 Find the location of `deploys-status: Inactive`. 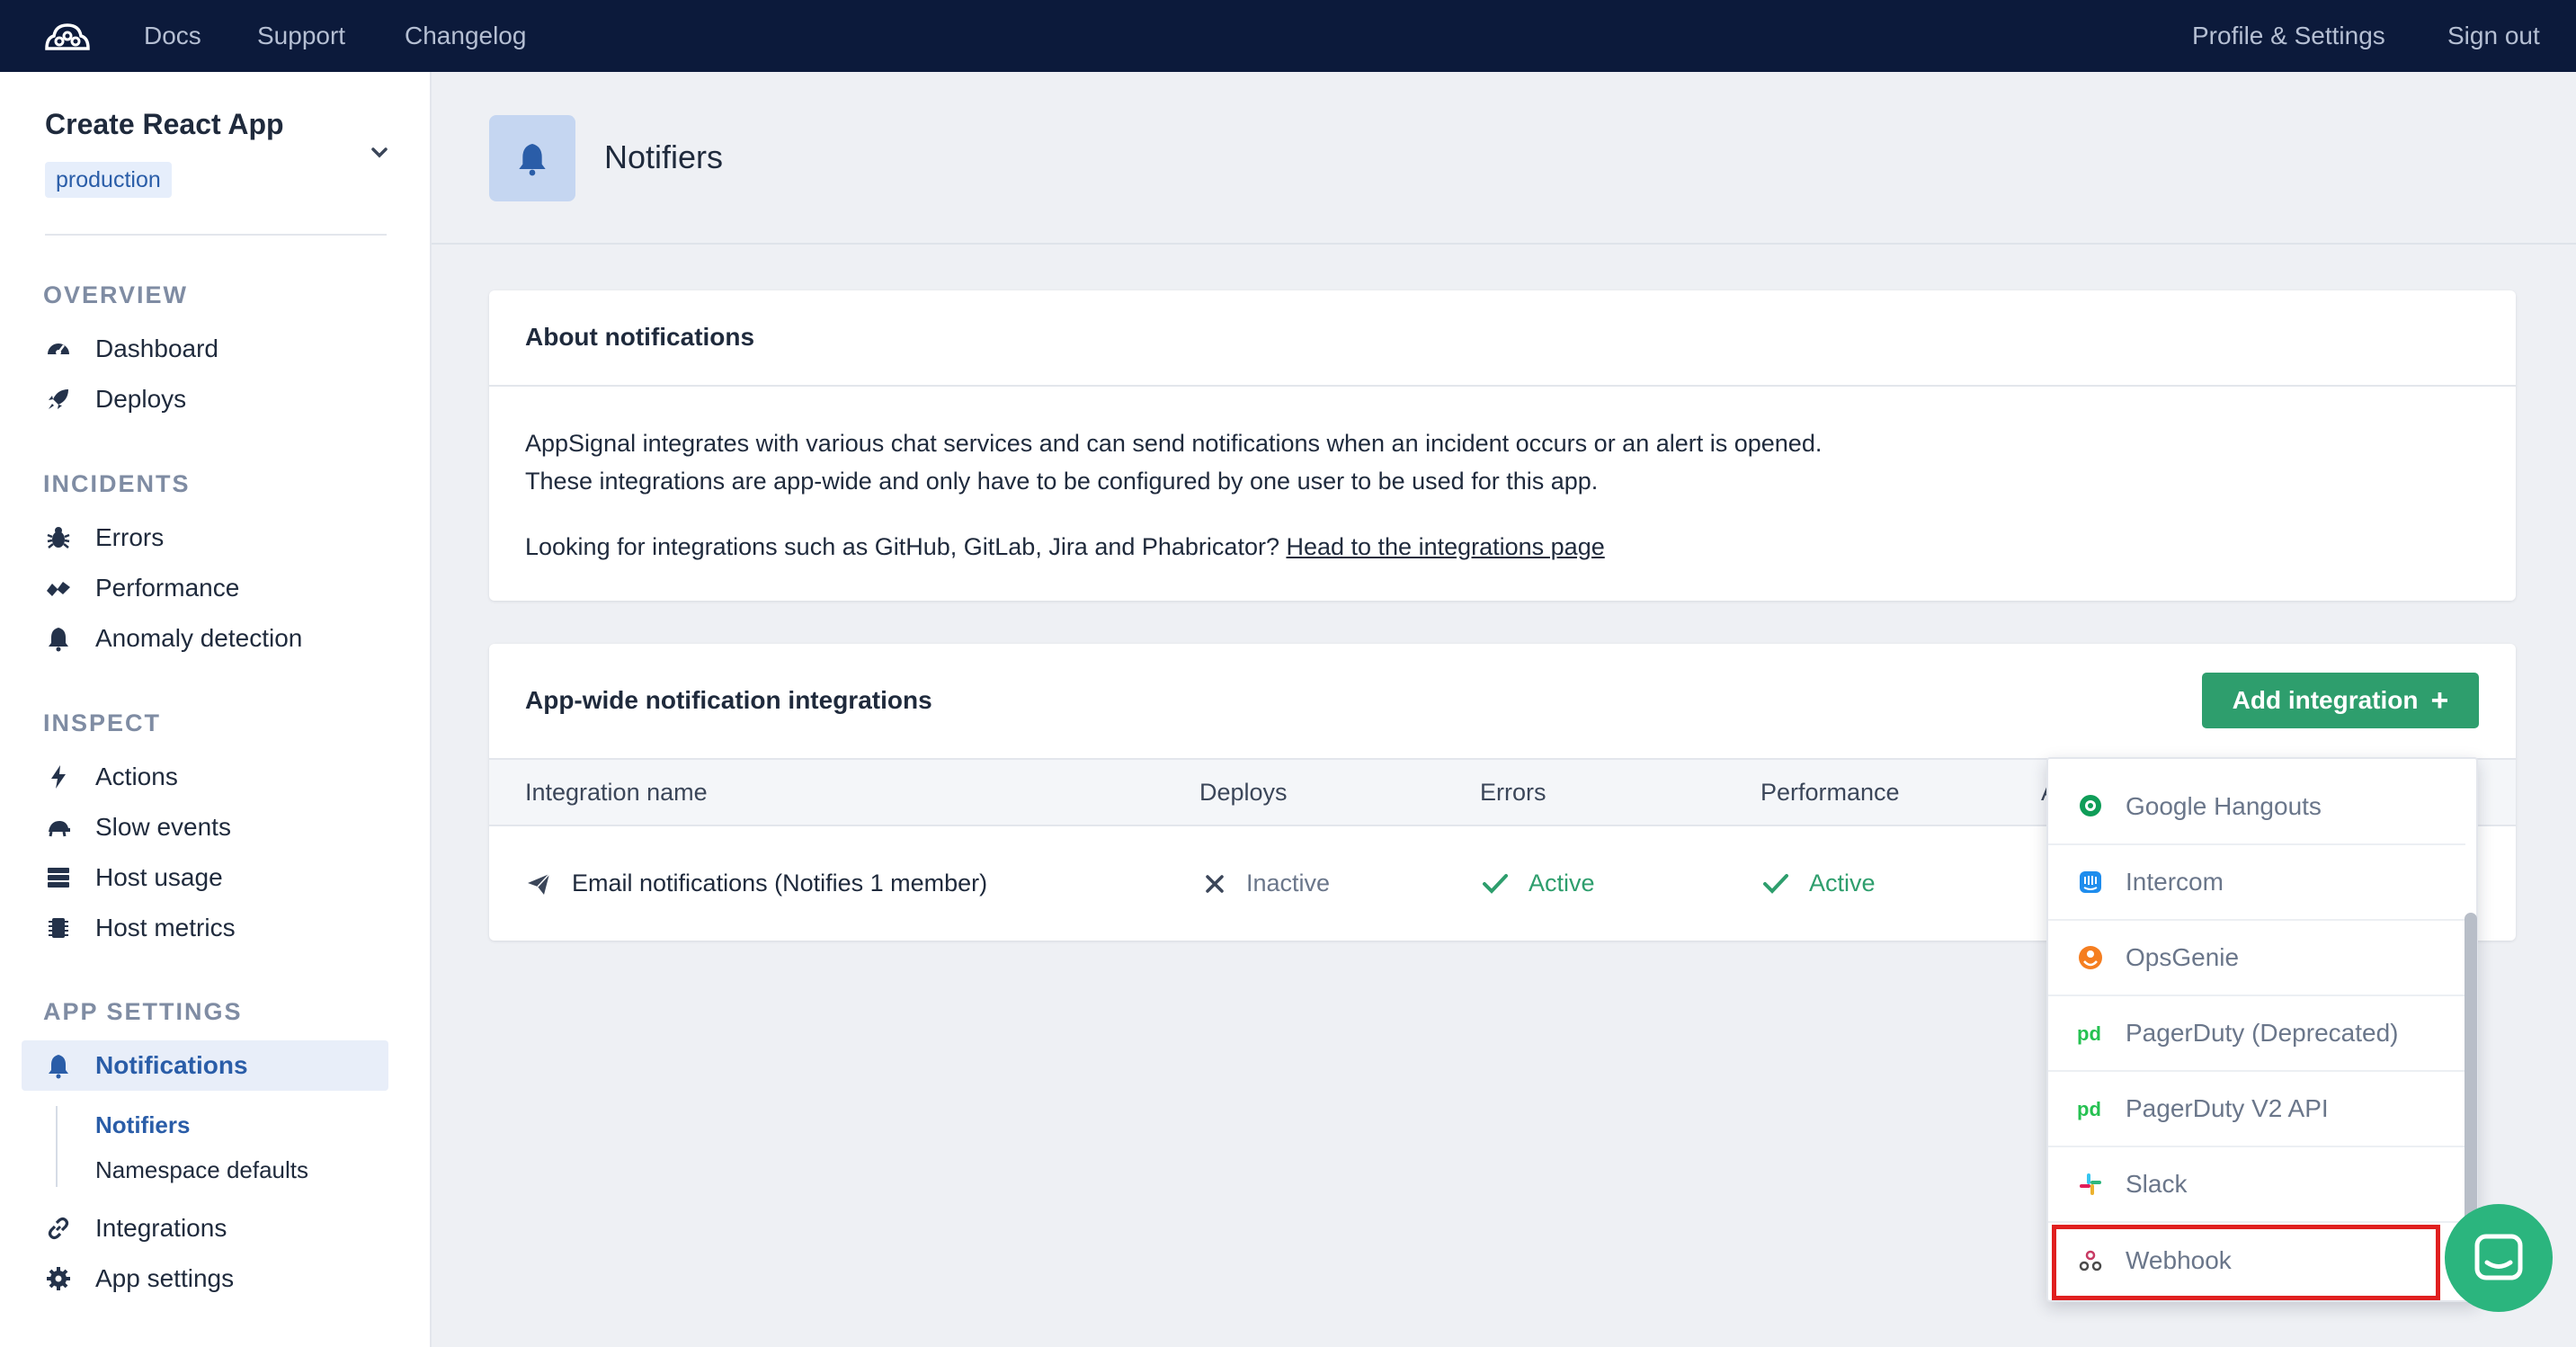

deploys-status: Inactive is located at coordinates (1267, 883).